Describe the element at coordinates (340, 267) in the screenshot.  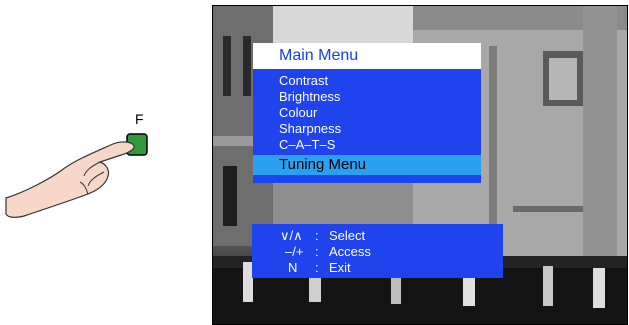
I see `hint-action: Exit` at that location.